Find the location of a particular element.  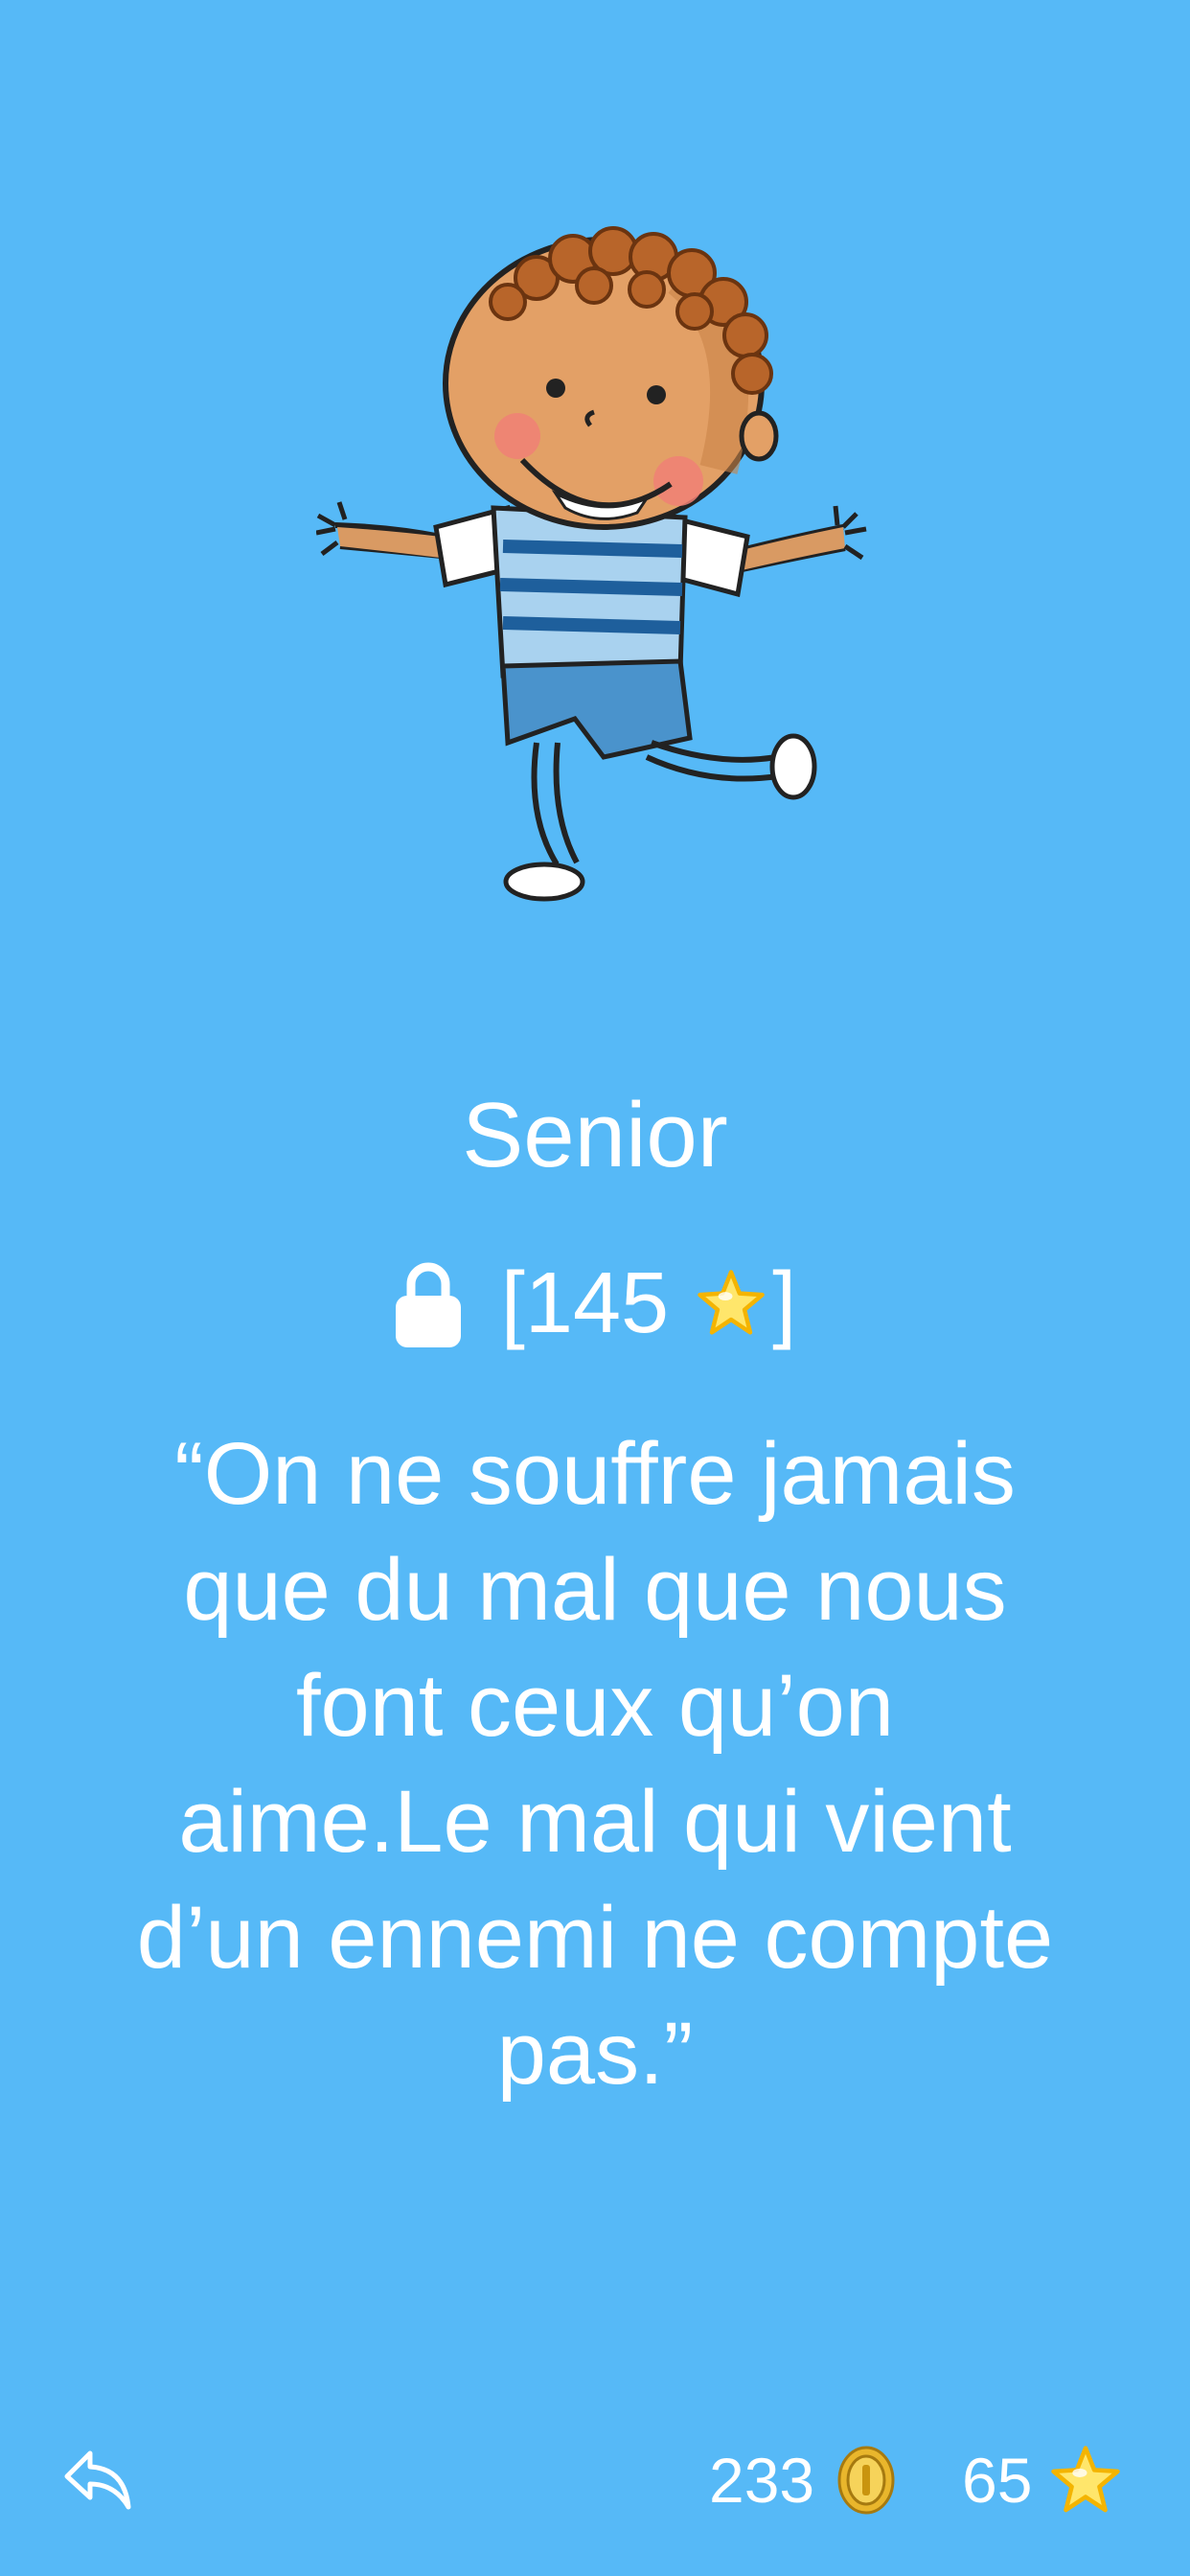

star-balance: 65 is located at coordinates (1042, 2480).